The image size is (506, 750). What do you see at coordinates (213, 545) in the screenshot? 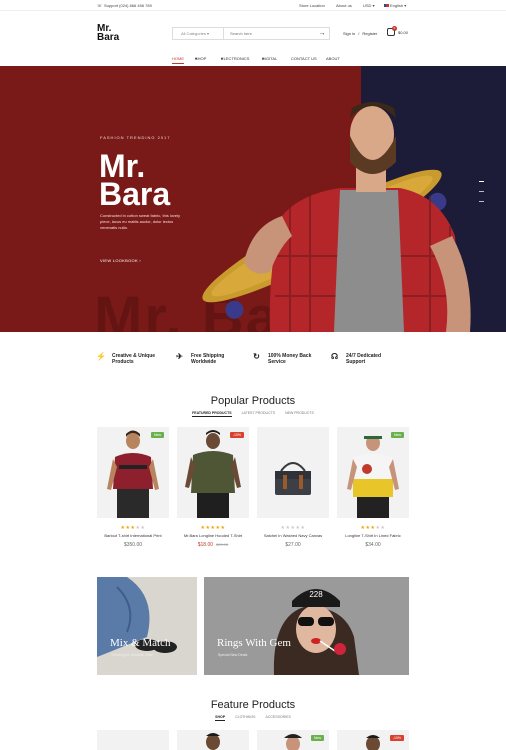
I see `product-price: $18.00 $20.00` at bounding box center [213, 545].